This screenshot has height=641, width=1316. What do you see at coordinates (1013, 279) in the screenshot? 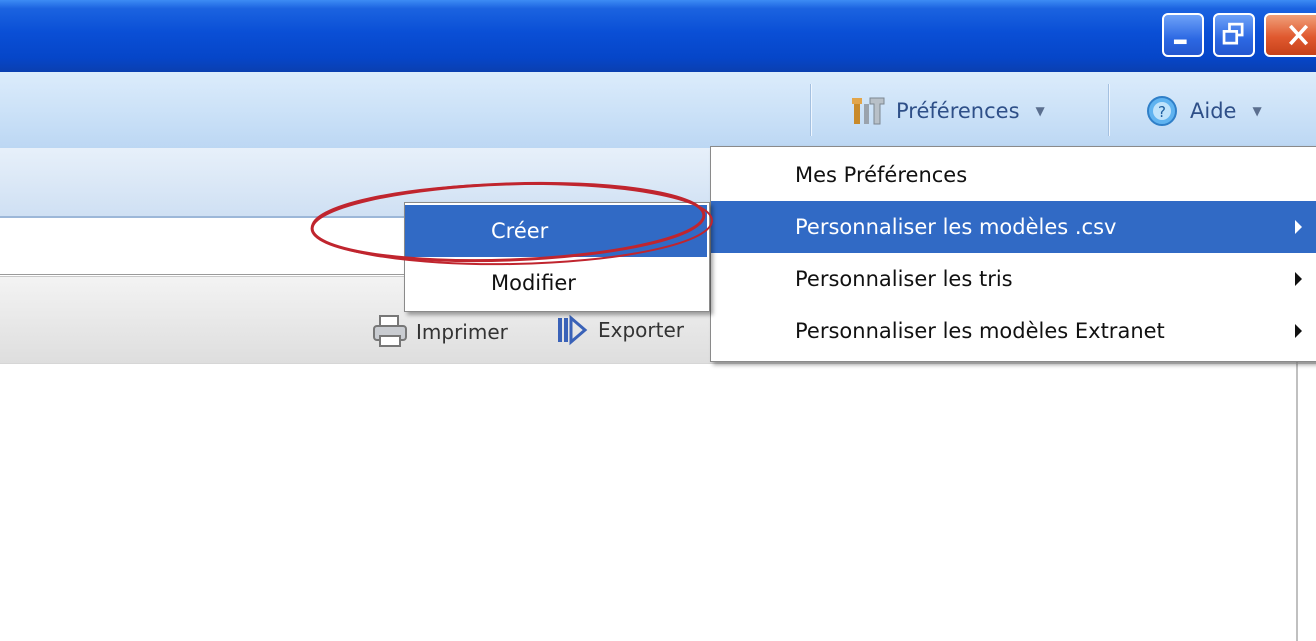
I see `menu-item-personnaliser-tris: Personnaliser les tris` at bounding box center [1013, 279].